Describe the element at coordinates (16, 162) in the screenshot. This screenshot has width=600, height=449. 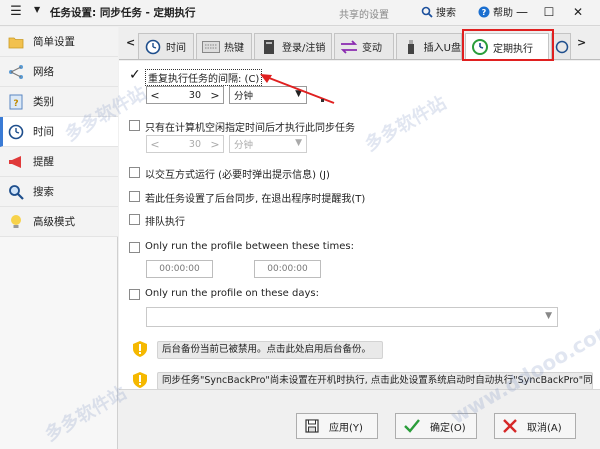
I see `megaphone-icon` at that location.